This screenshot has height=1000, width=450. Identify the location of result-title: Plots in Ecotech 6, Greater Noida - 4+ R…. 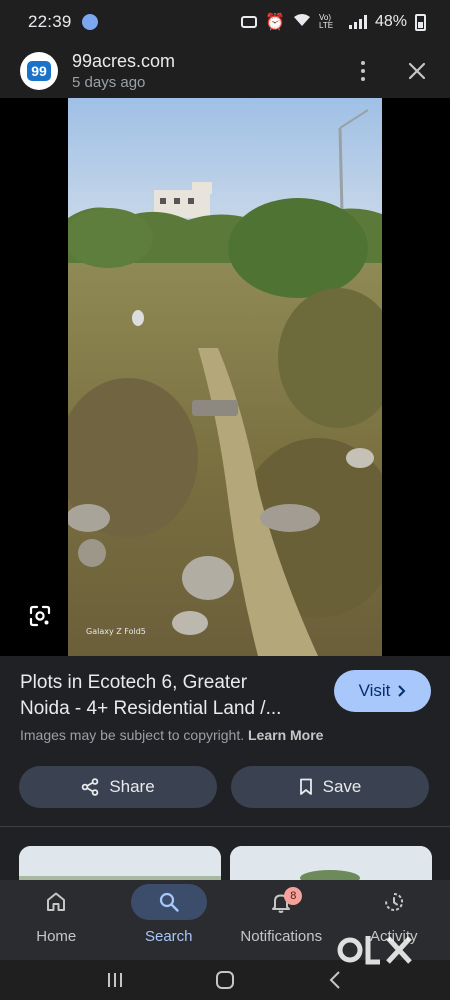
(170, 696).